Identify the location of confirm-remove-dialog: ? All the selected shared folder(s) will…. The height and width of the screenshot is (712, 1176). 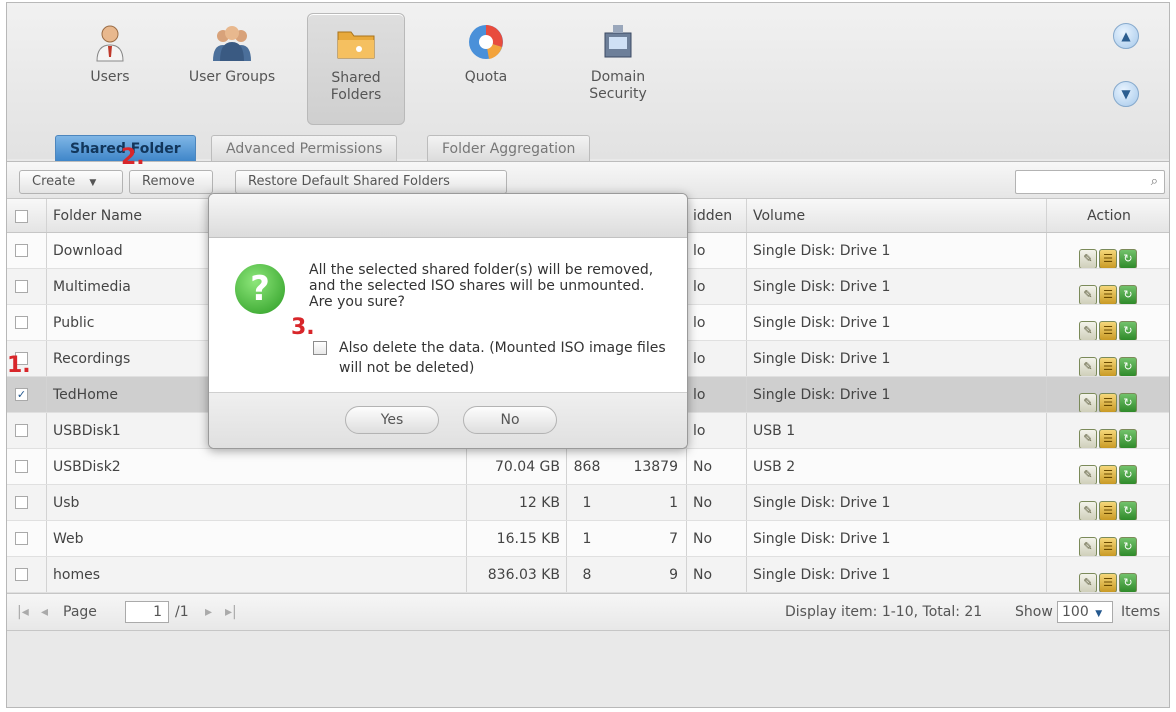
(448, 321).